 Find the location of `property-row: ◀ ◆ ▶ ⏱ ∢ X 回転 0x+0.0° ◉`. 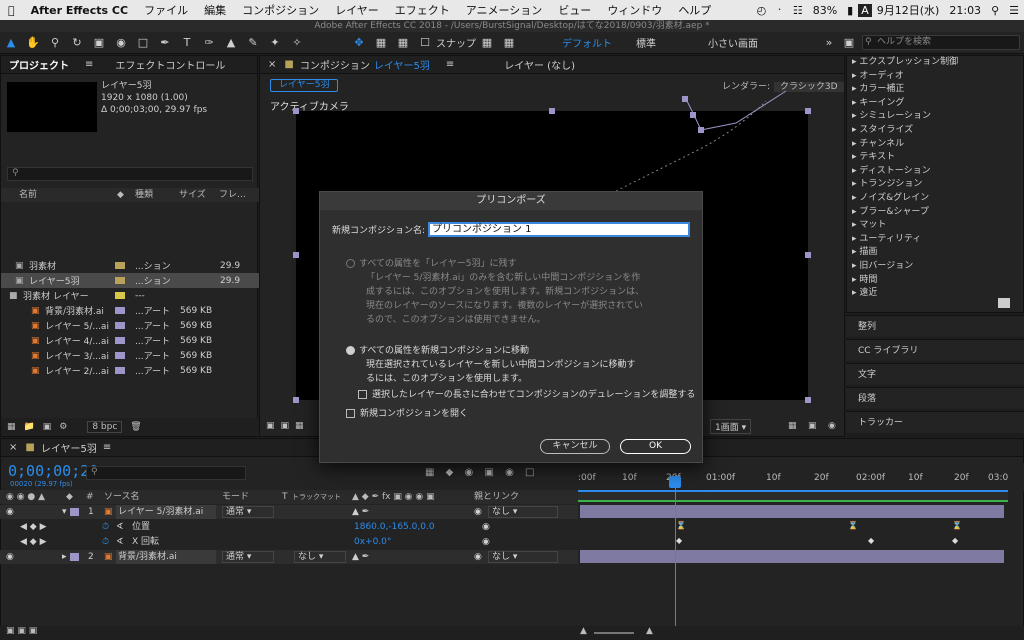

property-row: ◀ ◆ ▶ ⏱ ∢ X 回転 0x+0.0° ◉ is located at coordinates (289, 542).